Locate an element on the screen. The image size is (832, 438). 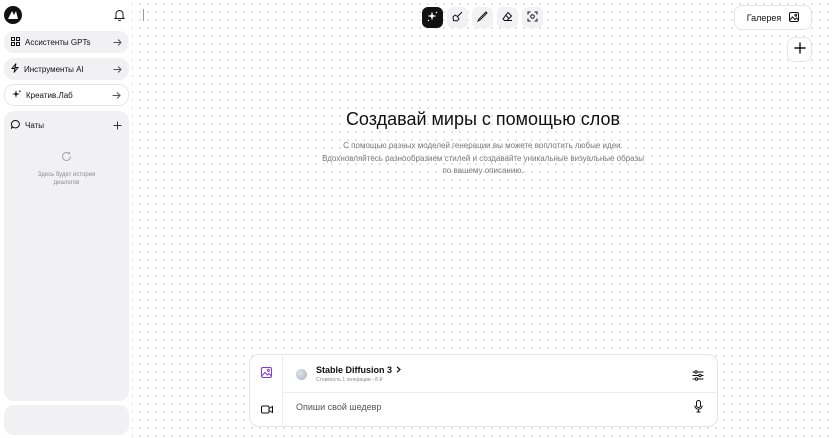
gallery-button: Галерея is located at coordinates (773, 17).